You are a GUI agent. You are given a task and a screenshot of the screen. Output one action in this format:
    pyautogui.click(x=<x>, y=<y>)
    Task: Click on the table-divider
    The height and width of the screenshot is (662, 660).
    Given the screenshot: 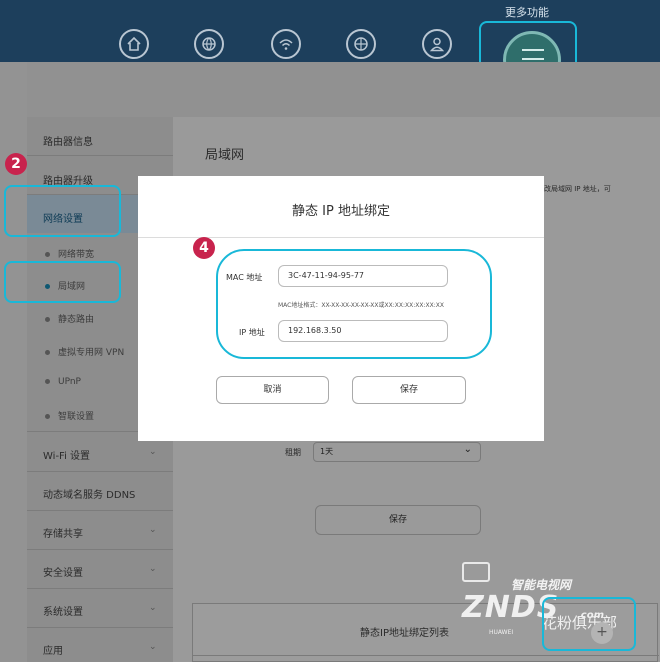 What is the action you would take?
    pyautogui.click(x=426, y=655)
    